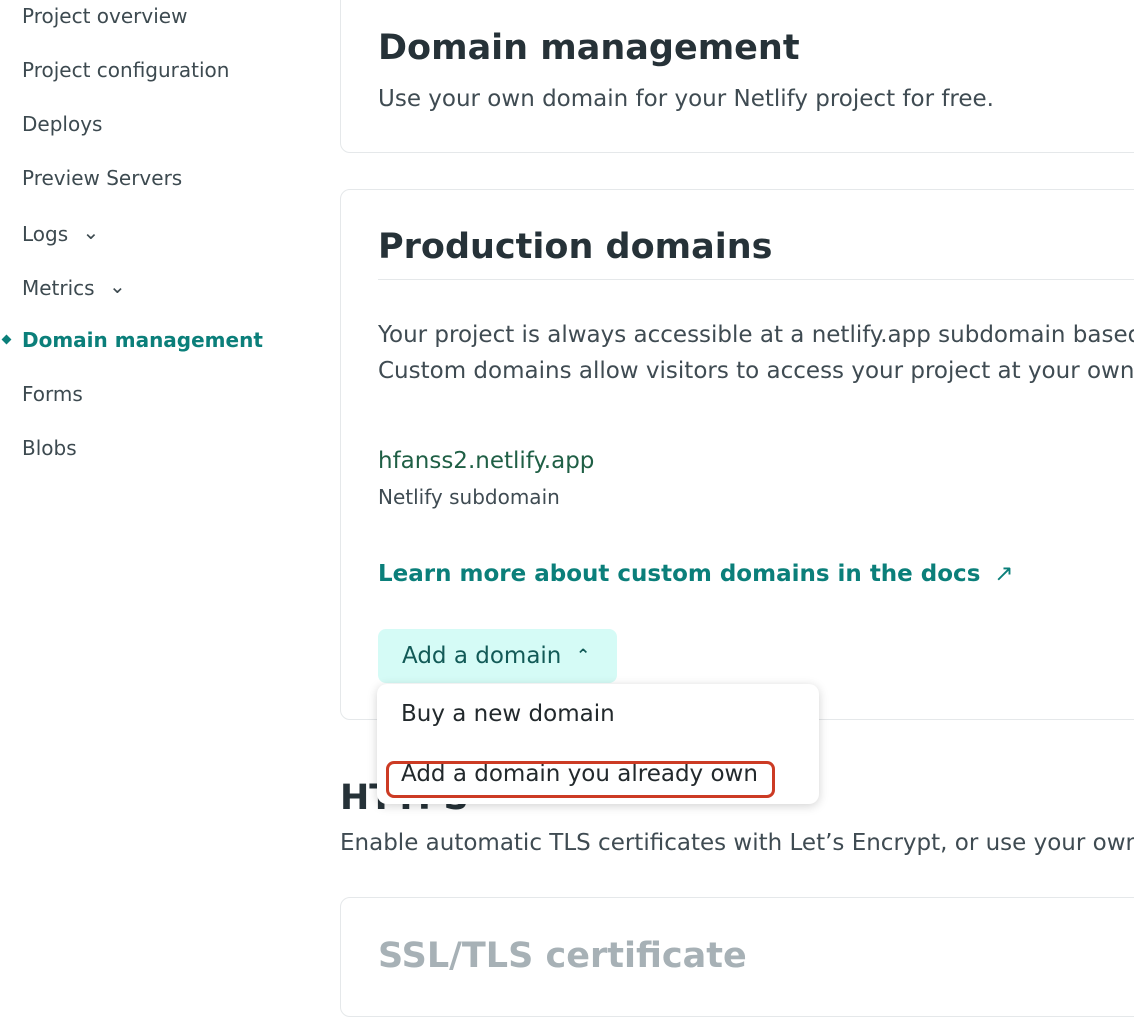 The width and height of the screenshot is (1134, 1017). I want to click on sidebar-item-label: Project configuration, so click(126, 70).